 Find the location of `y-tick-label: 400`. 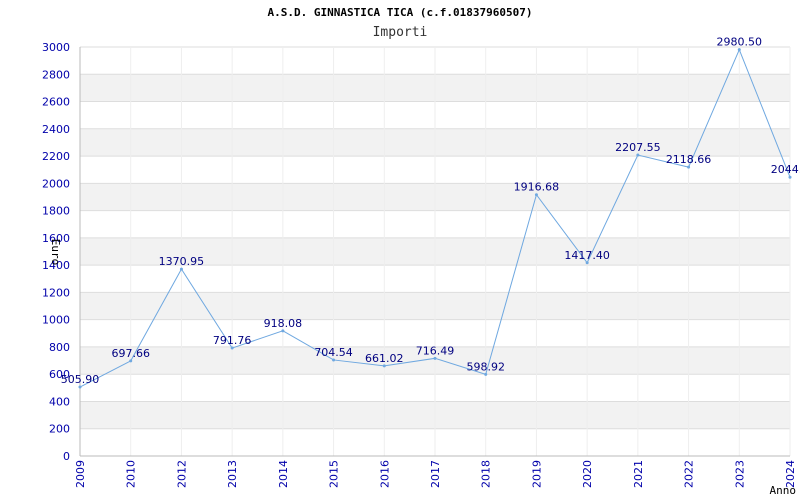

y-tick-label: 400 is located at coordinates (59, 401).